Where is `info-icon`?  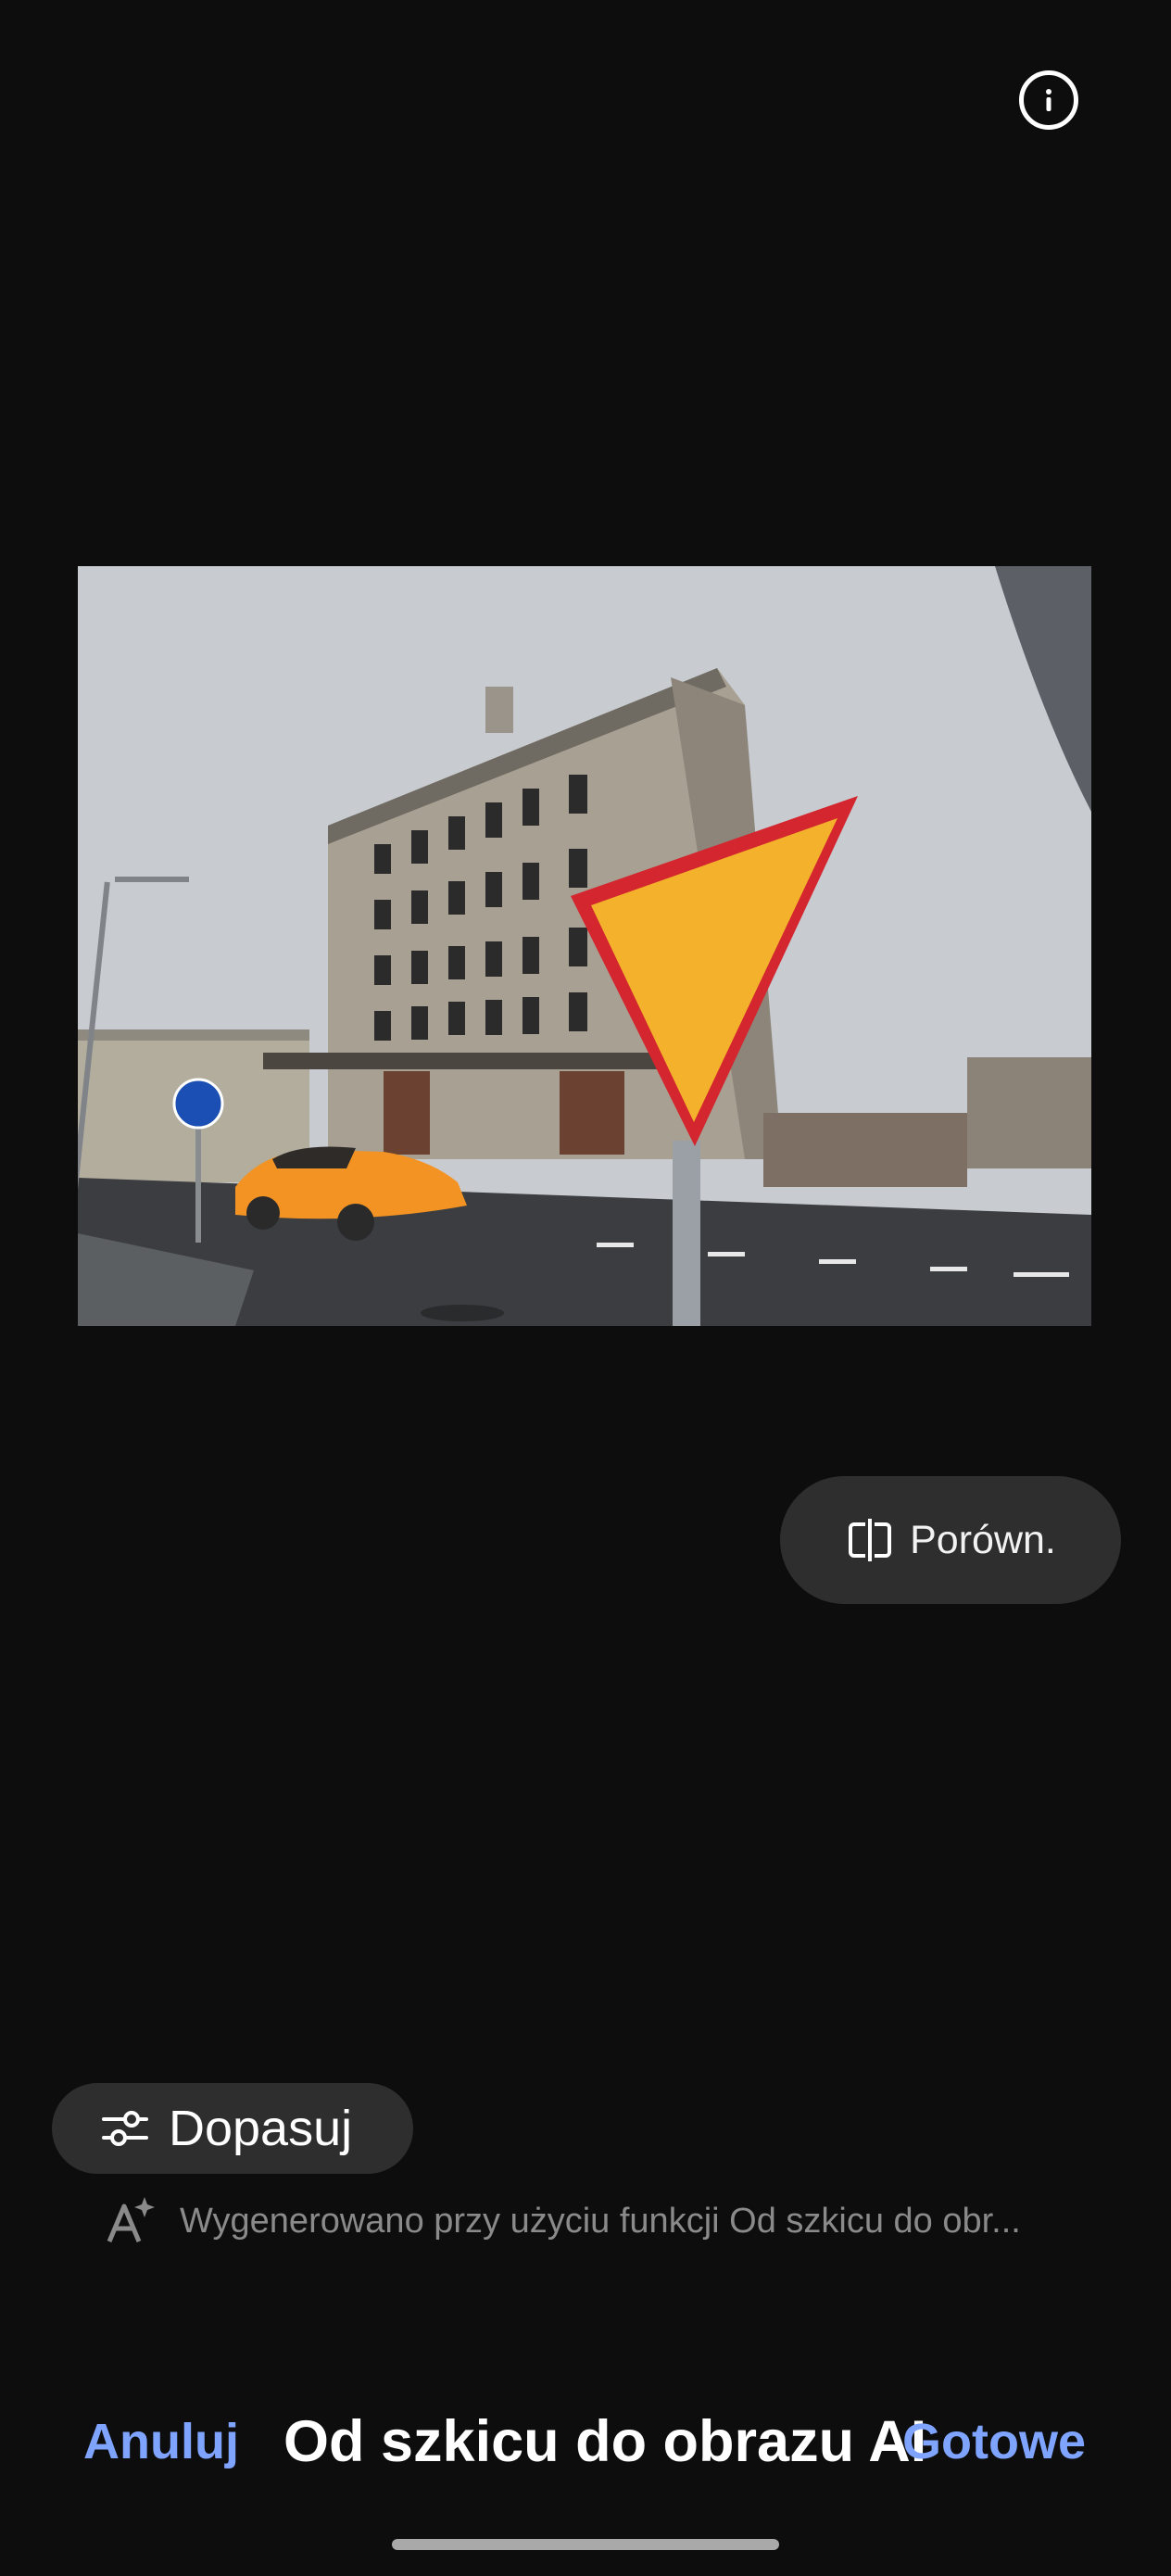
info-icon is located at coordinates (1048, 100).